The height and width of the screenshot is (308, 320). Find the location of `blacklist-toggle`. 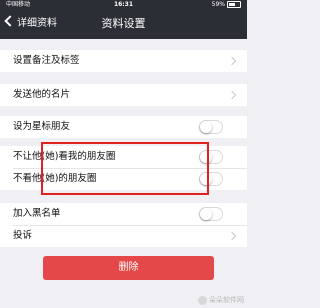

blacklist-toggle is located at coordinates (211, 214).